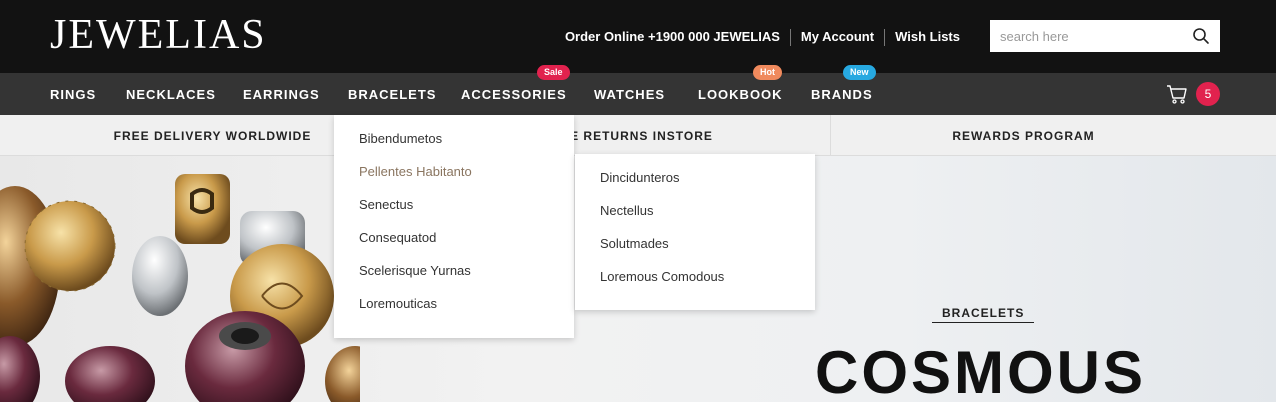 The width and height of the screenshot is (1276, 402). Describe the element at coordinates (927, 37) in the screenshot. I see `wish-lists-link: Wish Lists` at that location.